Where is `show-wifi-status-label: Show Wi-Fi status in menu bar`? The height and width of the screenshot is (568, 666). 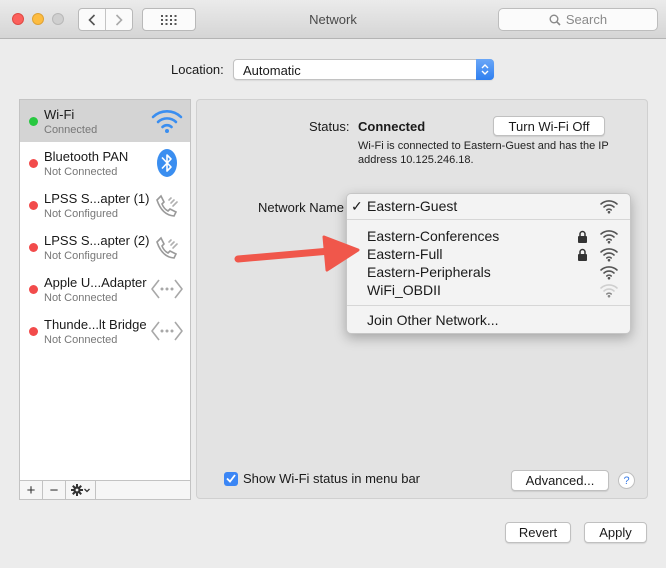
show-wifi-status-label: Show Wi-Fi status in menu bar is located at coordinates (332, 478).